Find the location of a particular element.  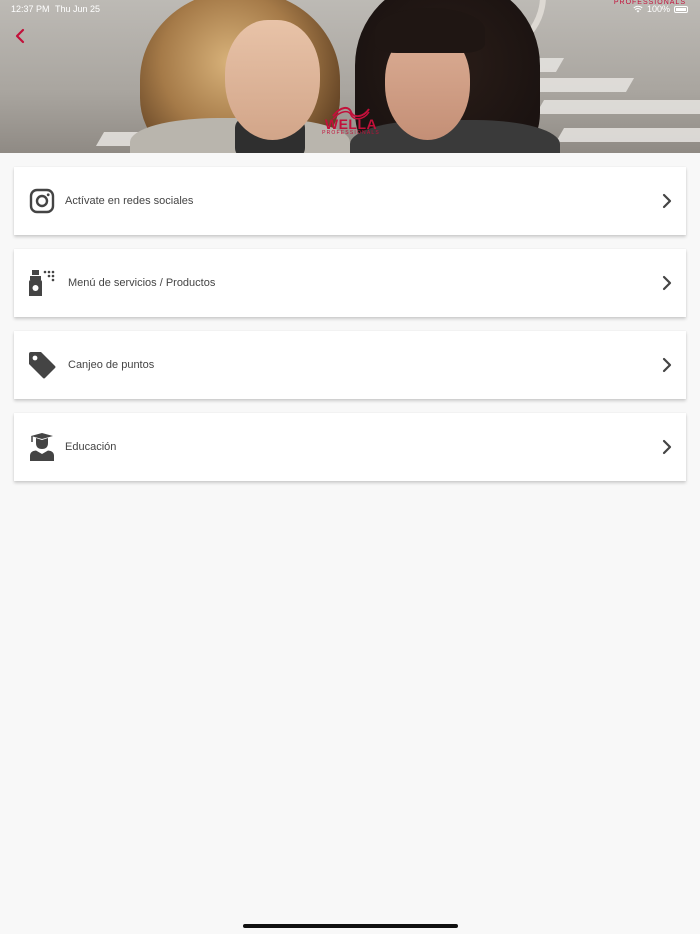

menu-item-points: Canjeo de puntos is located at coordinates (350, 365).